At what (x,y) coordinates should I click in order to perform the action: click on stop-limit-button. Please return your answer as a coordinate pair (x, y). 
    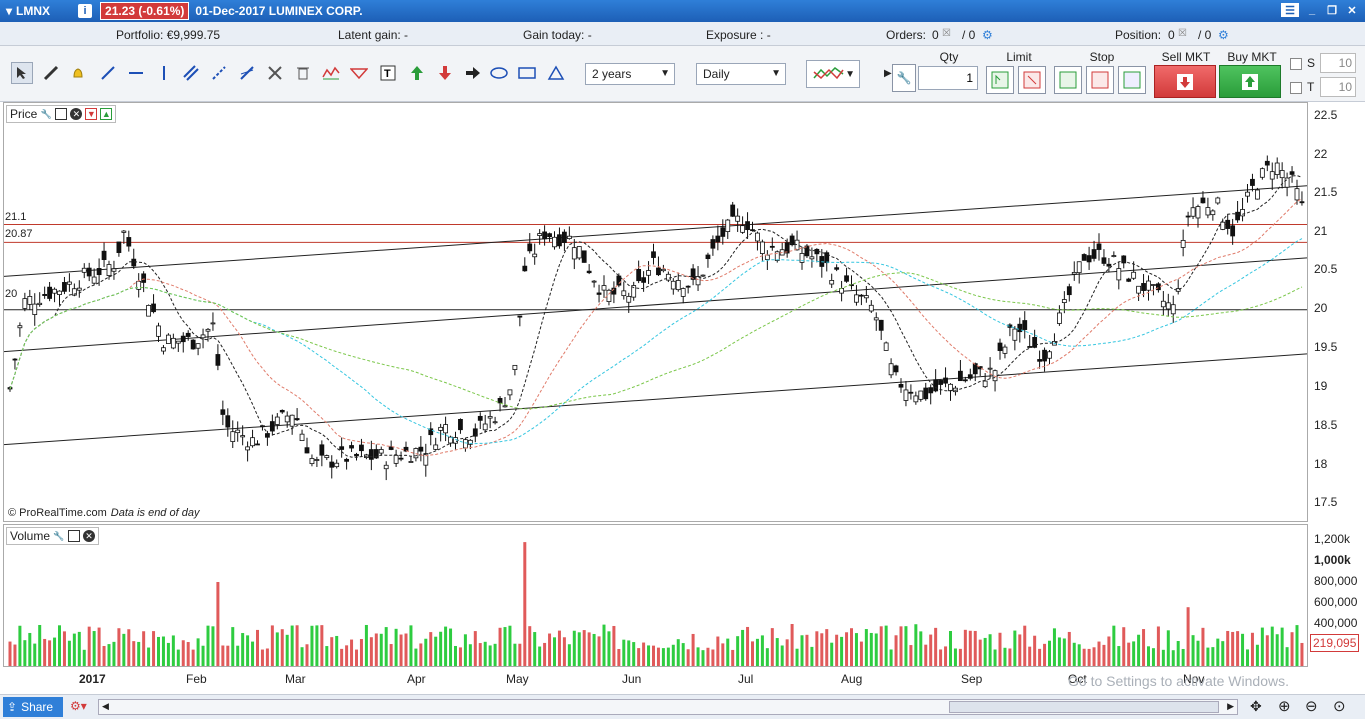
    Looking at the image, I should click on (1132, 80).